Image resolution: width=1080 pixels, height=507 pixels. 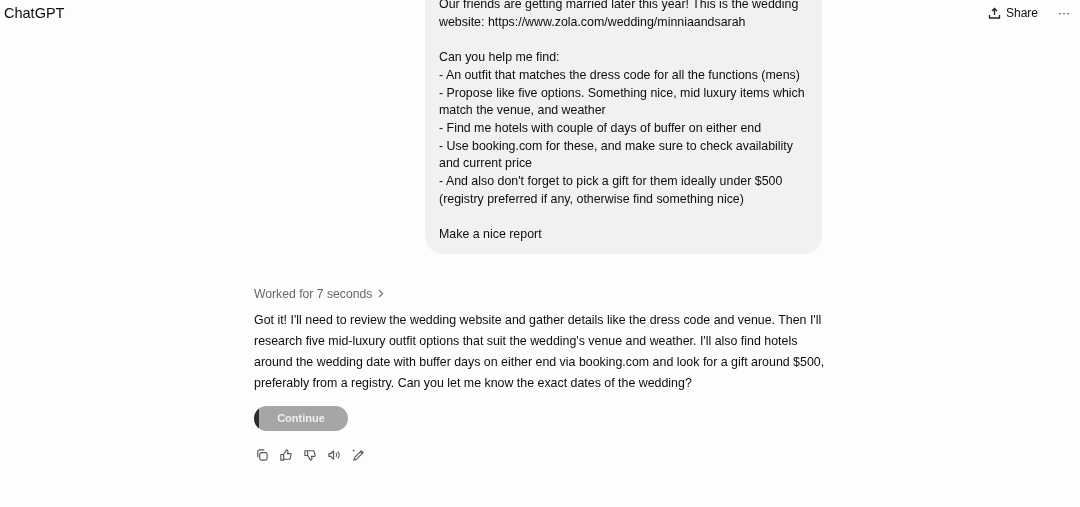 What do you see at coordinates (540, 351) in the screenshot?
I see `assistant-reply: Got it! I'll need to review the wedding website and gather details like the dress code and venue. Then I'll research five mid-luxury outfit options that suit the wedding's venue and weather. I'll also find hotels around the wedding date with buffer days on either end via booking.com and look for a gift around $500, preferably from a registry. Can you let me know the exact dates of the wedding?` at bounding box center [540, 351].